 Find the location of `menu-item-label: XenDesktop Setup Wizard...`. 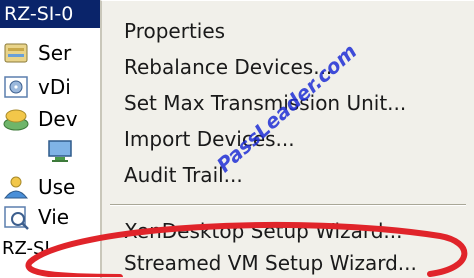

menu-item-label: XenDesktop Setup Wizard... is located at coordinates (263, 231).